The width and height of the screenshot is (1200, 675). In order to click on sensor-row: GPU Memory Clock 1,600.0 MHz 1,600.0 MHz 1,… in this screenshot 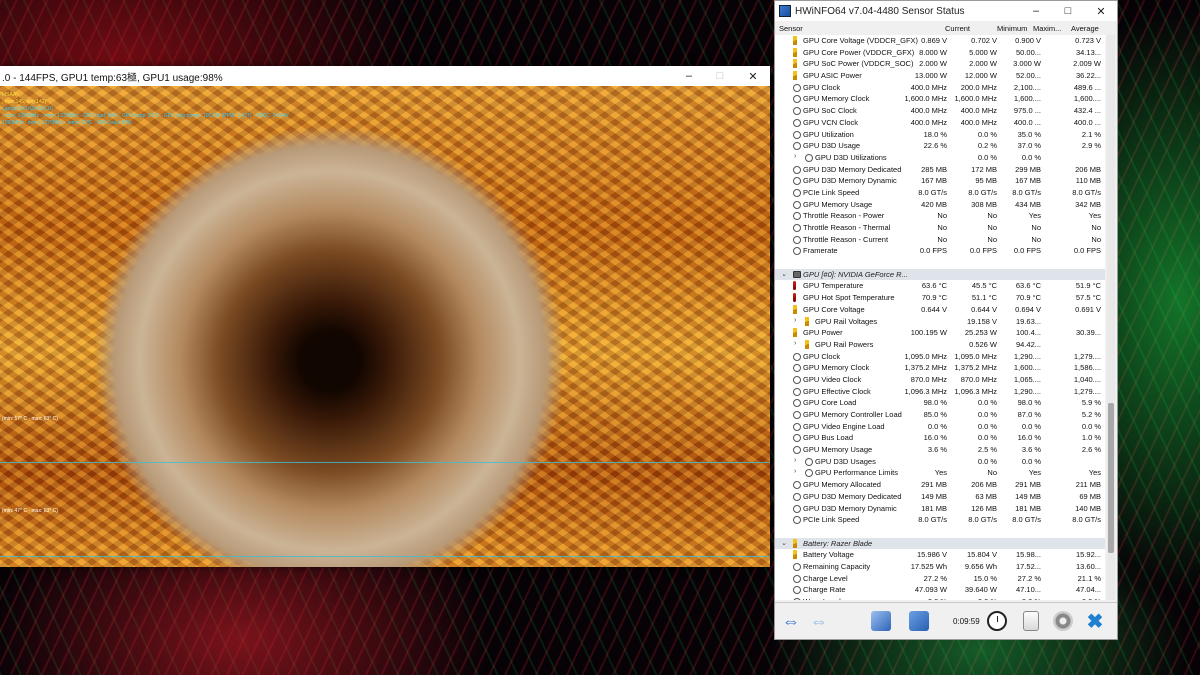, I will do `click(940, 99)`.